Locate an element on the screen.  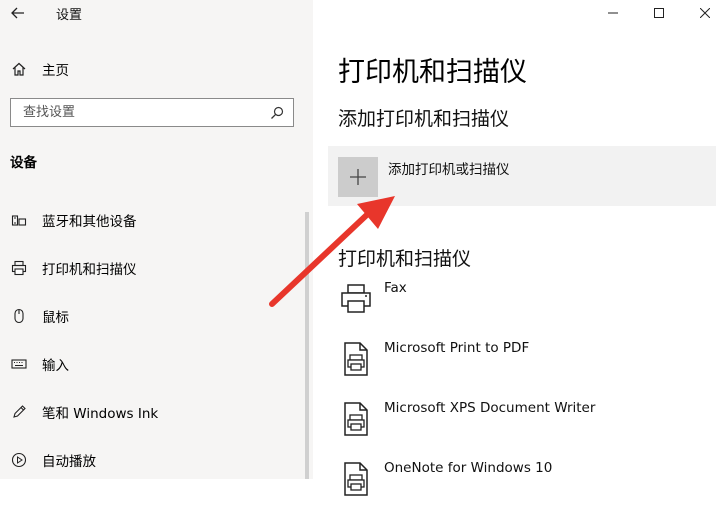
sidebar-item-mouse: 鼠标 is located at coordinates (156, 316).